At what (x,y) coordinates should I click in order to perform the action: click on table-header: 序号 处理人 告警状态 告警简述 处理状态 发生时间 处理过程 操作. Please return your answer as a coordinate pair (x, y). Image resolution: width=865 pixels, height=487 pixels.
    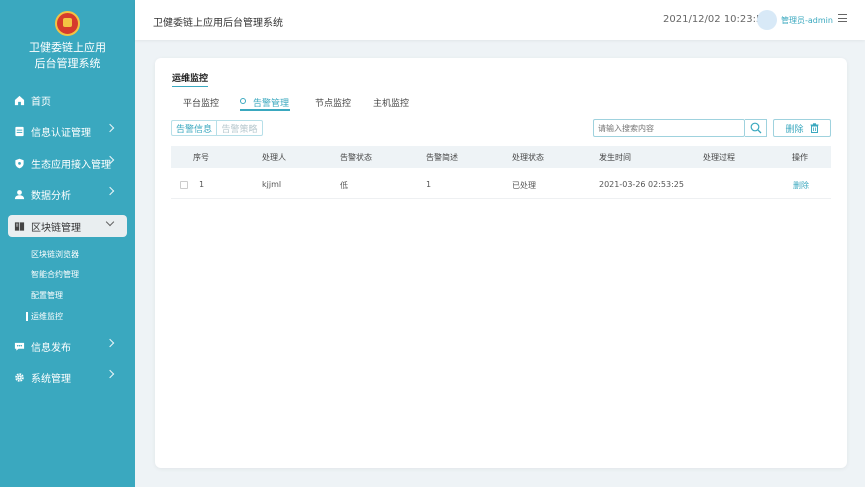
    Looking at the image, I should click on (501, 157).